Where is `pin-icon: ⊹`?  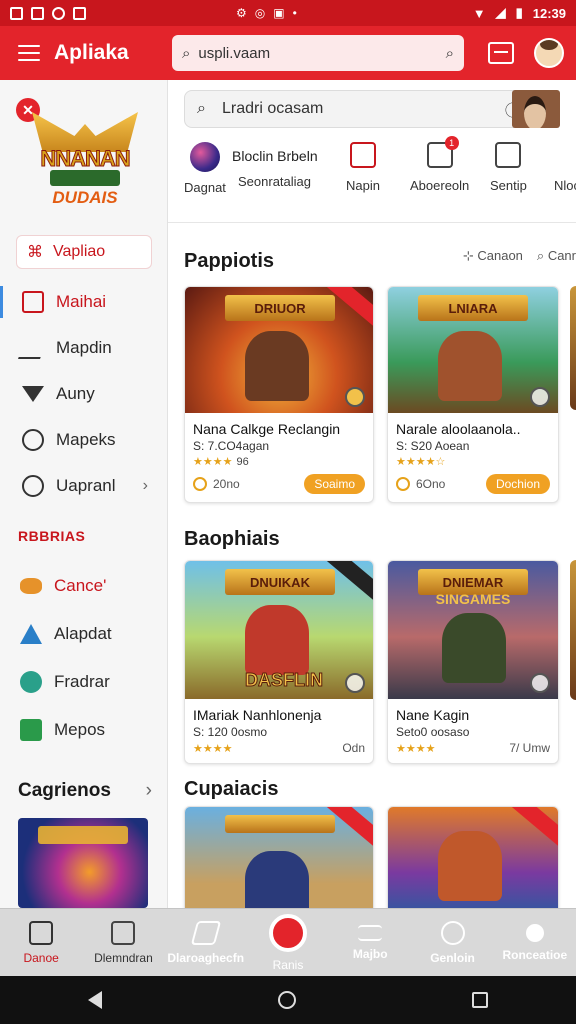
pin-icon: ⊹ is located at coordinates (470, 255).